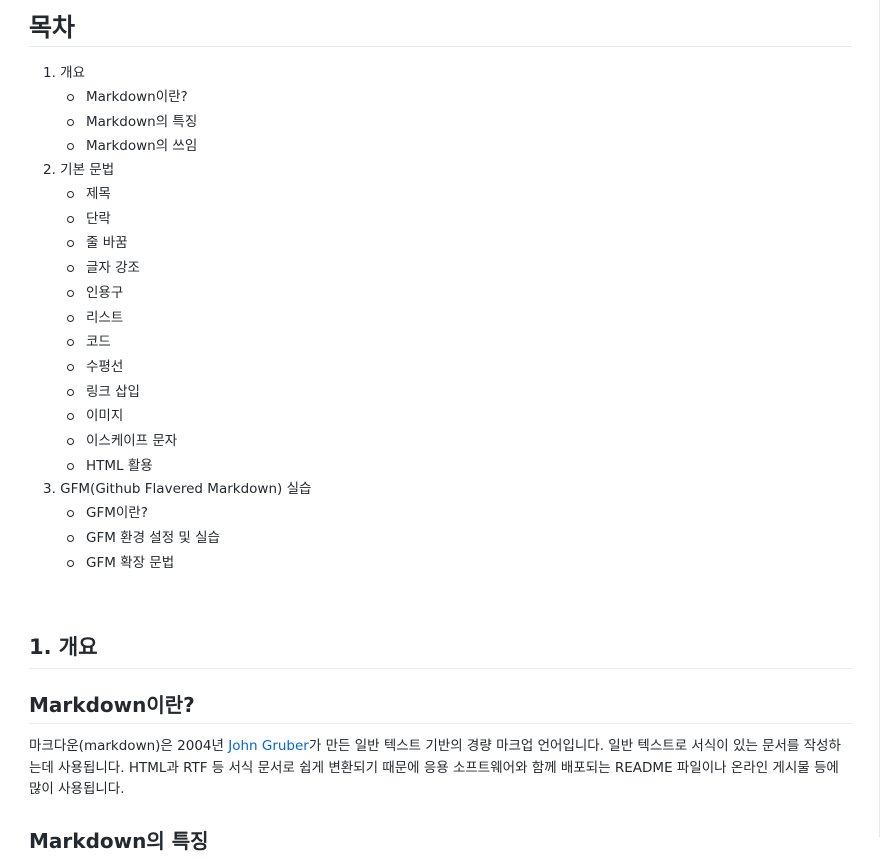  What do you see at coordinates (440, 146) in the screenshot?
I see `toc-item: Markdown의 쓰임` at bounding box center [440, 146].